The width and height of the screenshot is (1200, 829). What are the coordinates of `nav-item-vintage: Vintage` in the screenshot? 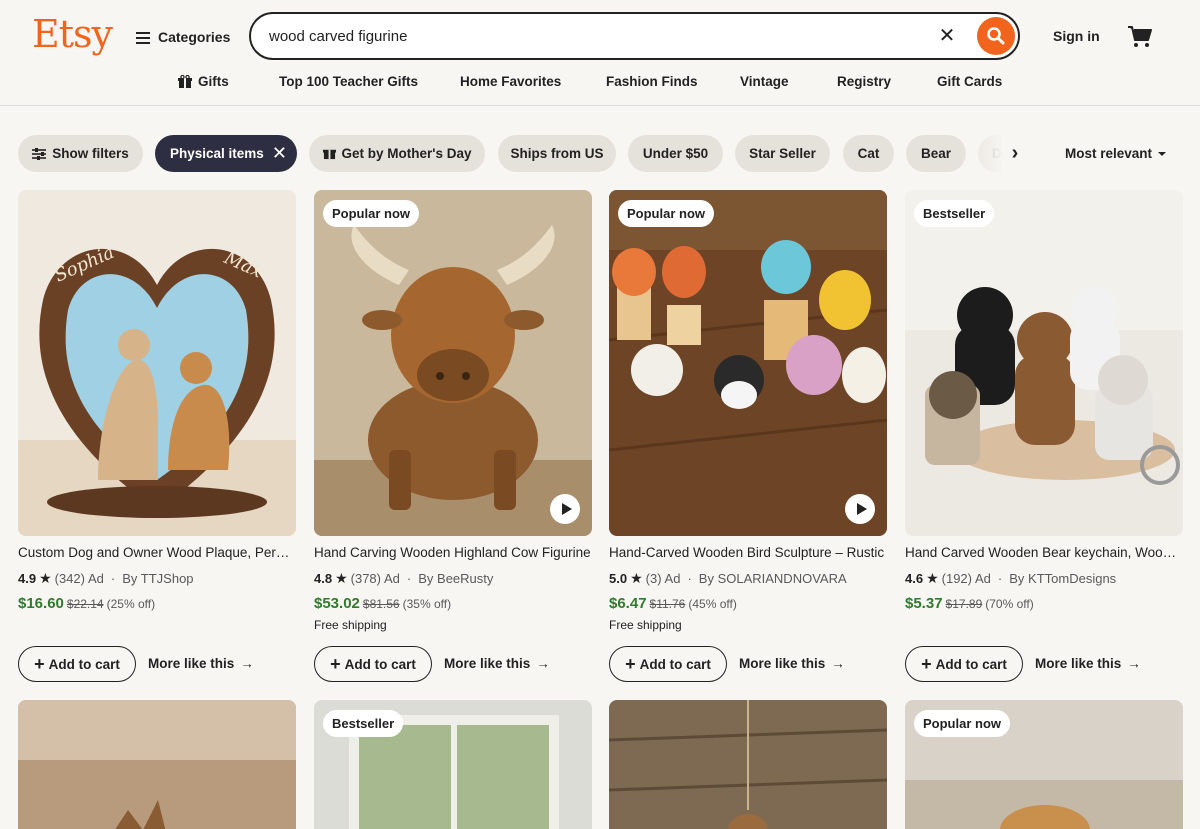 It's located at (764, 81).